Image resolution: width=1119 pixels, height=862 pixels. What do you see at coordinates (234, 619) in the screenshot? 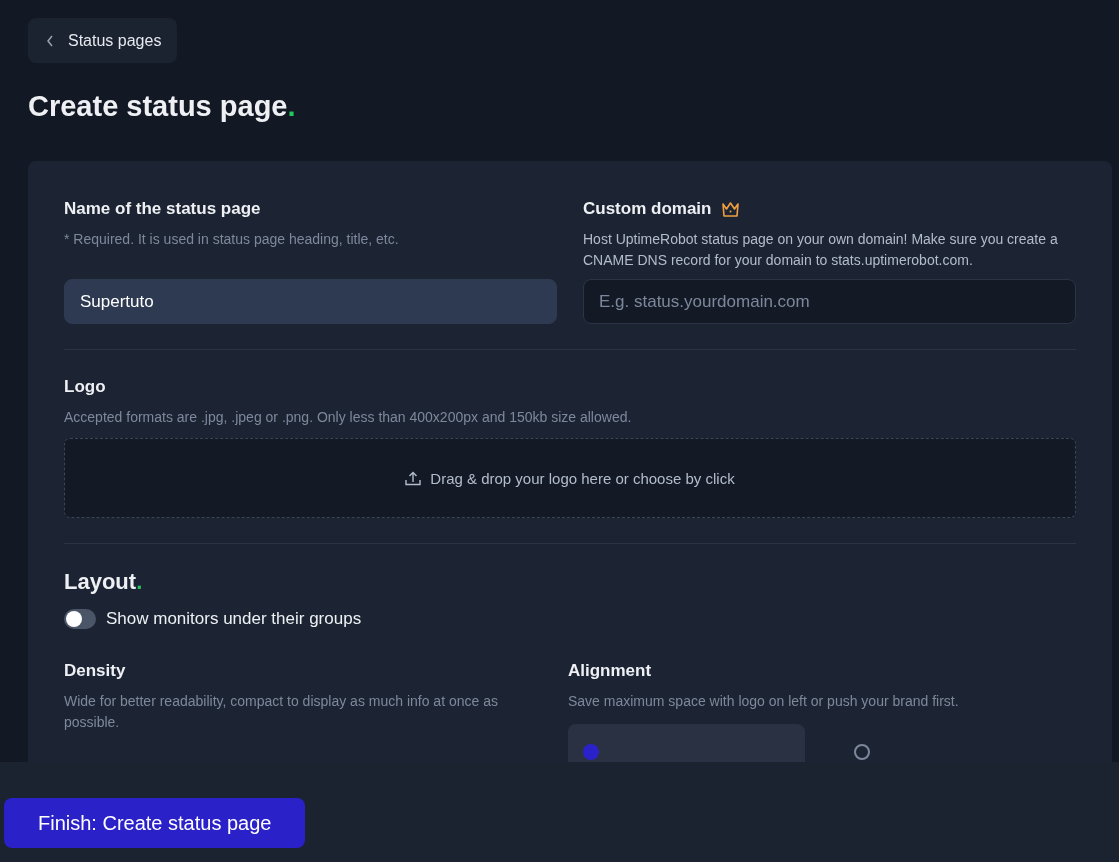
I see `toggle-label: Show monitors under their groups` at bounding box center [234, 619].